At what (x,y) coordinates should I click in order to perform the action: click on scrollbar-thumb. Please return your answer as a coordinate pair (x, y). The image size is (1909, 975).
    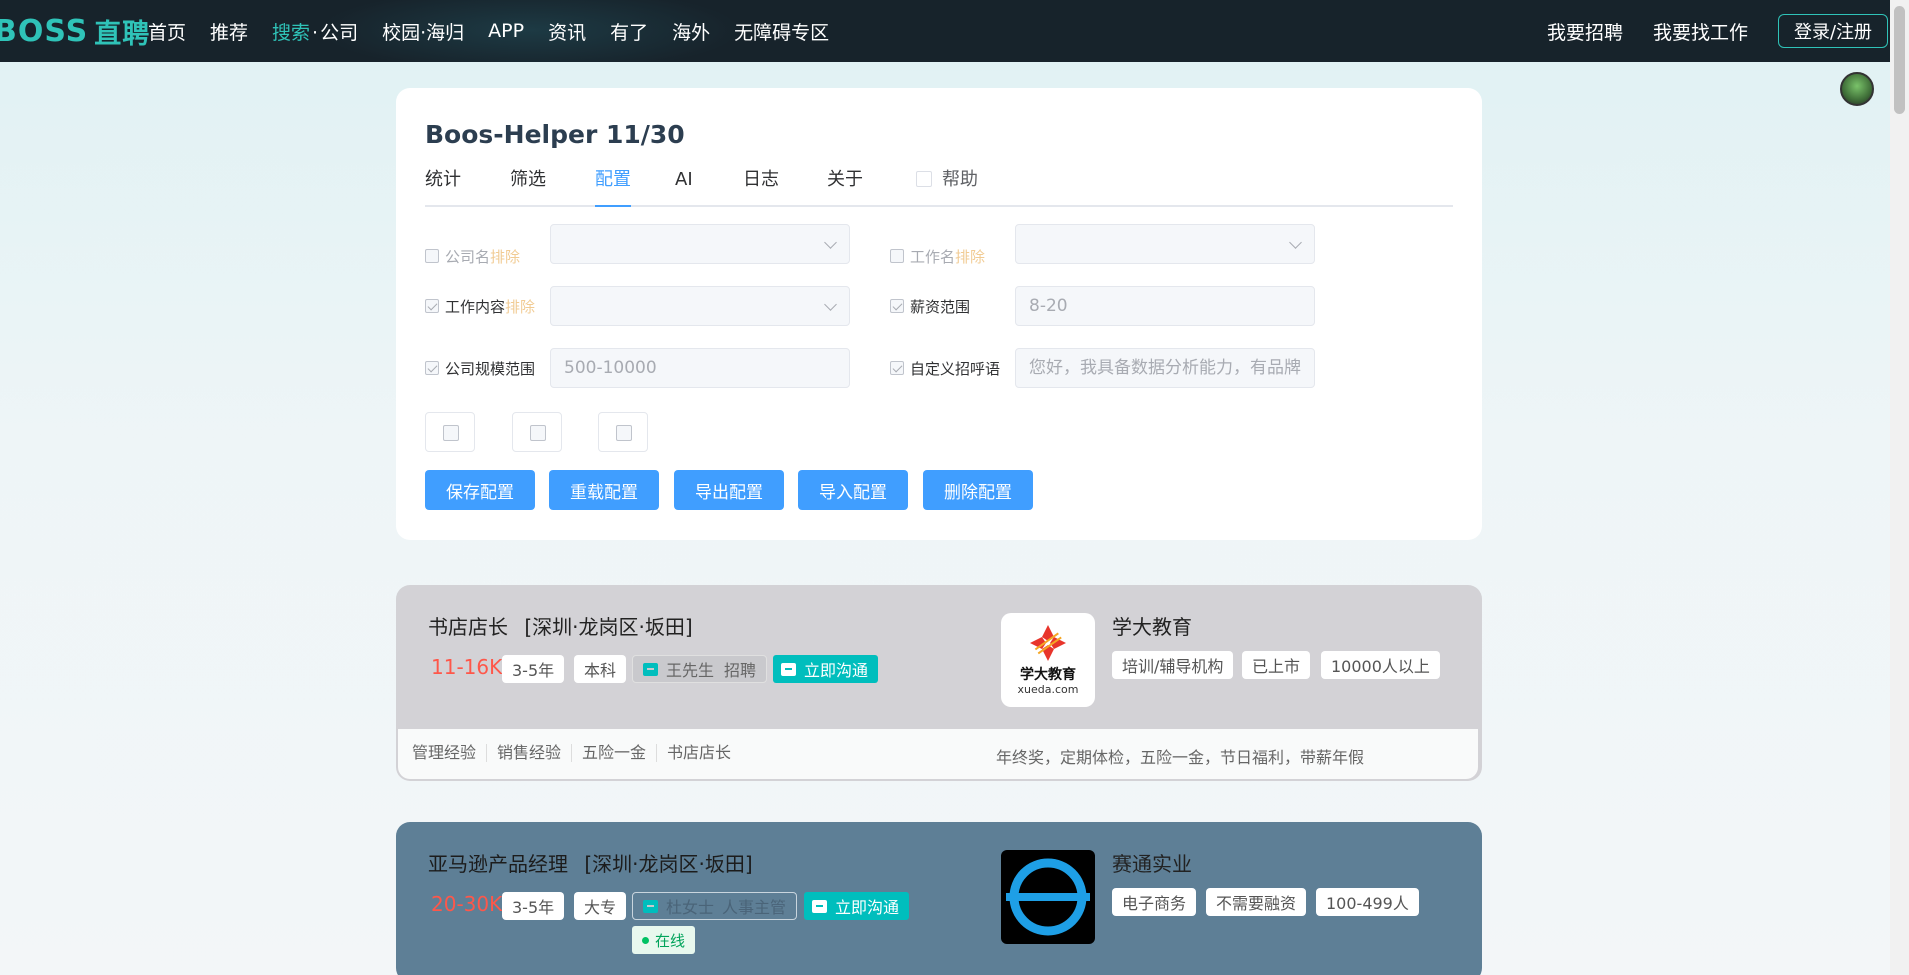
    Looking at the image, I should click on (1899, 60).